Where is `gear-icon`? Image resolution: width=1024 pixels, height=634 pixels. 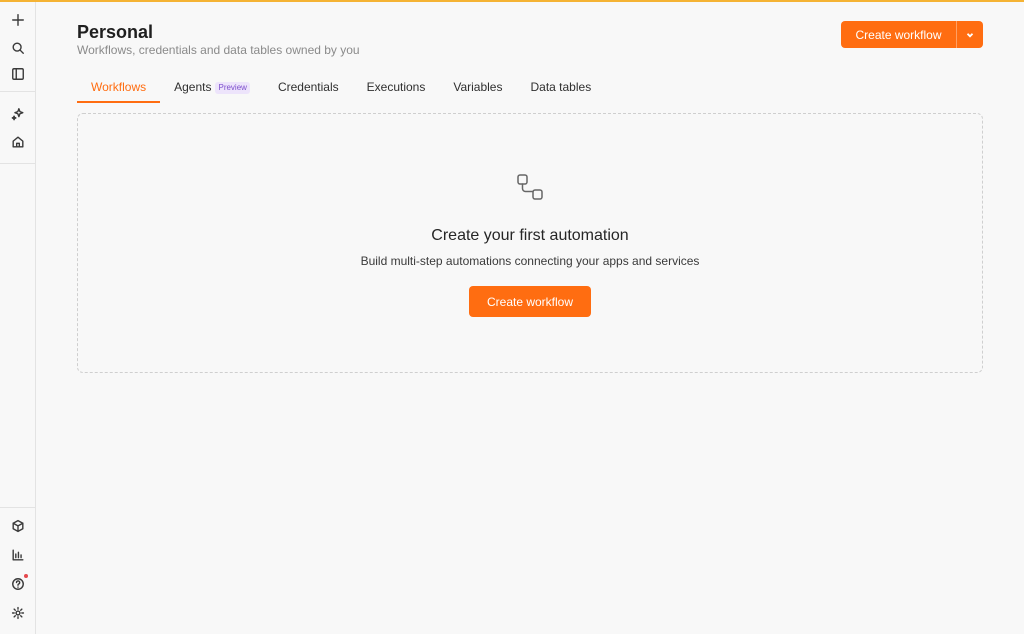
gear-icon is located at coordinates (18, 613).